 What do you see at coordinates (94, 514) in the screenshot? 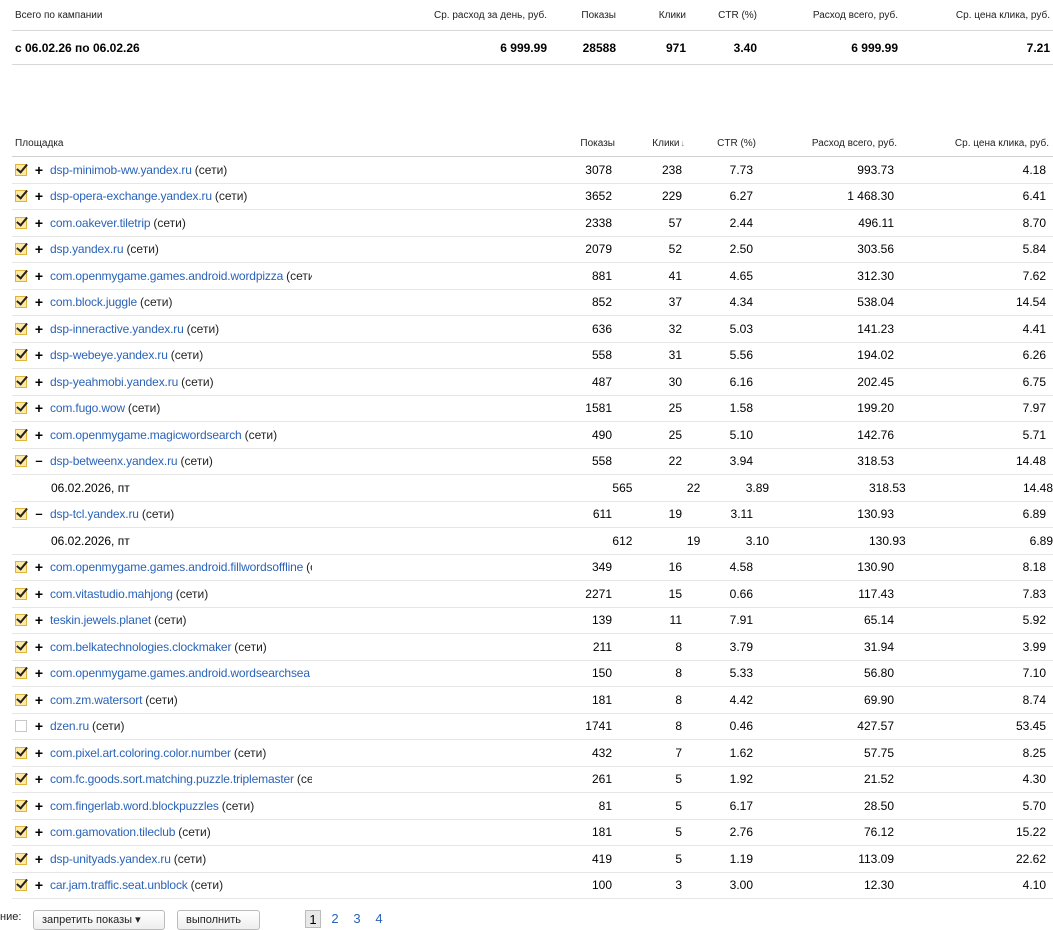
I see `placement-link: dsp-tcl.yandex.ru` at bounding box center [94, 514].